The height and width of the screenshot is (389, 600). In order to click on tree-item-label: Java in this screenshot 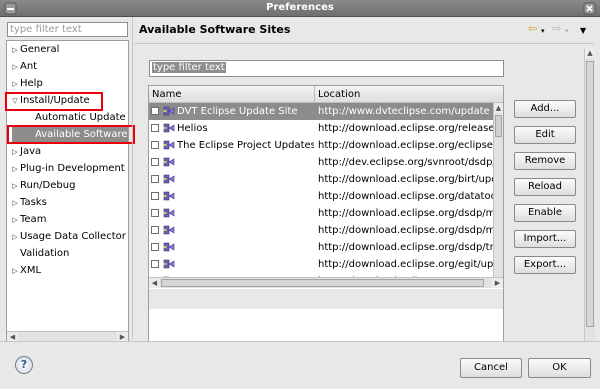, I will do `click(31, 151)`.